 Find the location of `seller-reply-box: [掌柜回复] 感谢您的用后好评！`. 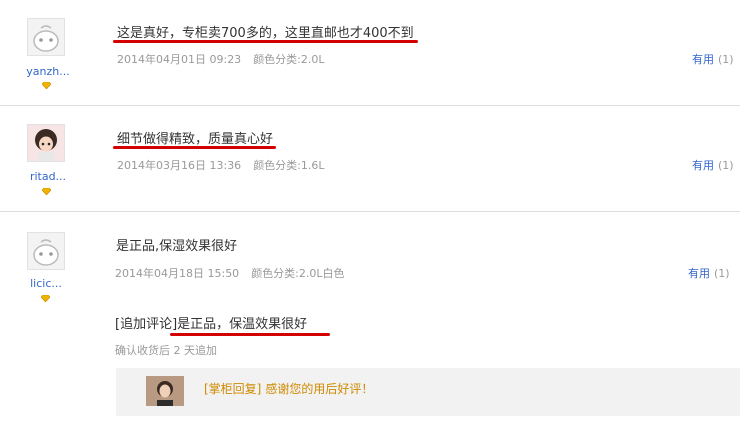

seller-reply-box: [掌柜回复] 感谢您的用后好评！ is located at coordinates (428, 392).